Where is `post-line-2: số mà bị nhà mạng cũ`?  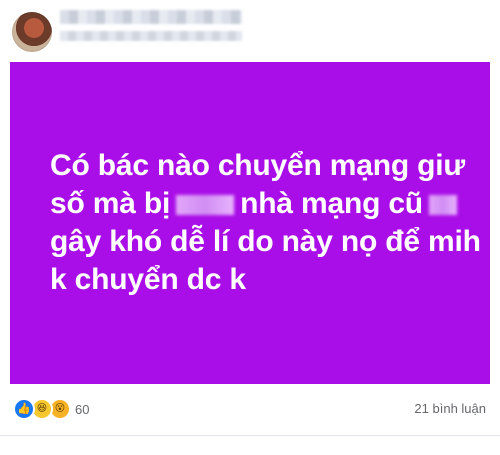 post-line-2: số mà bị nhà mạng cũ is located at coordinates (253, 204).